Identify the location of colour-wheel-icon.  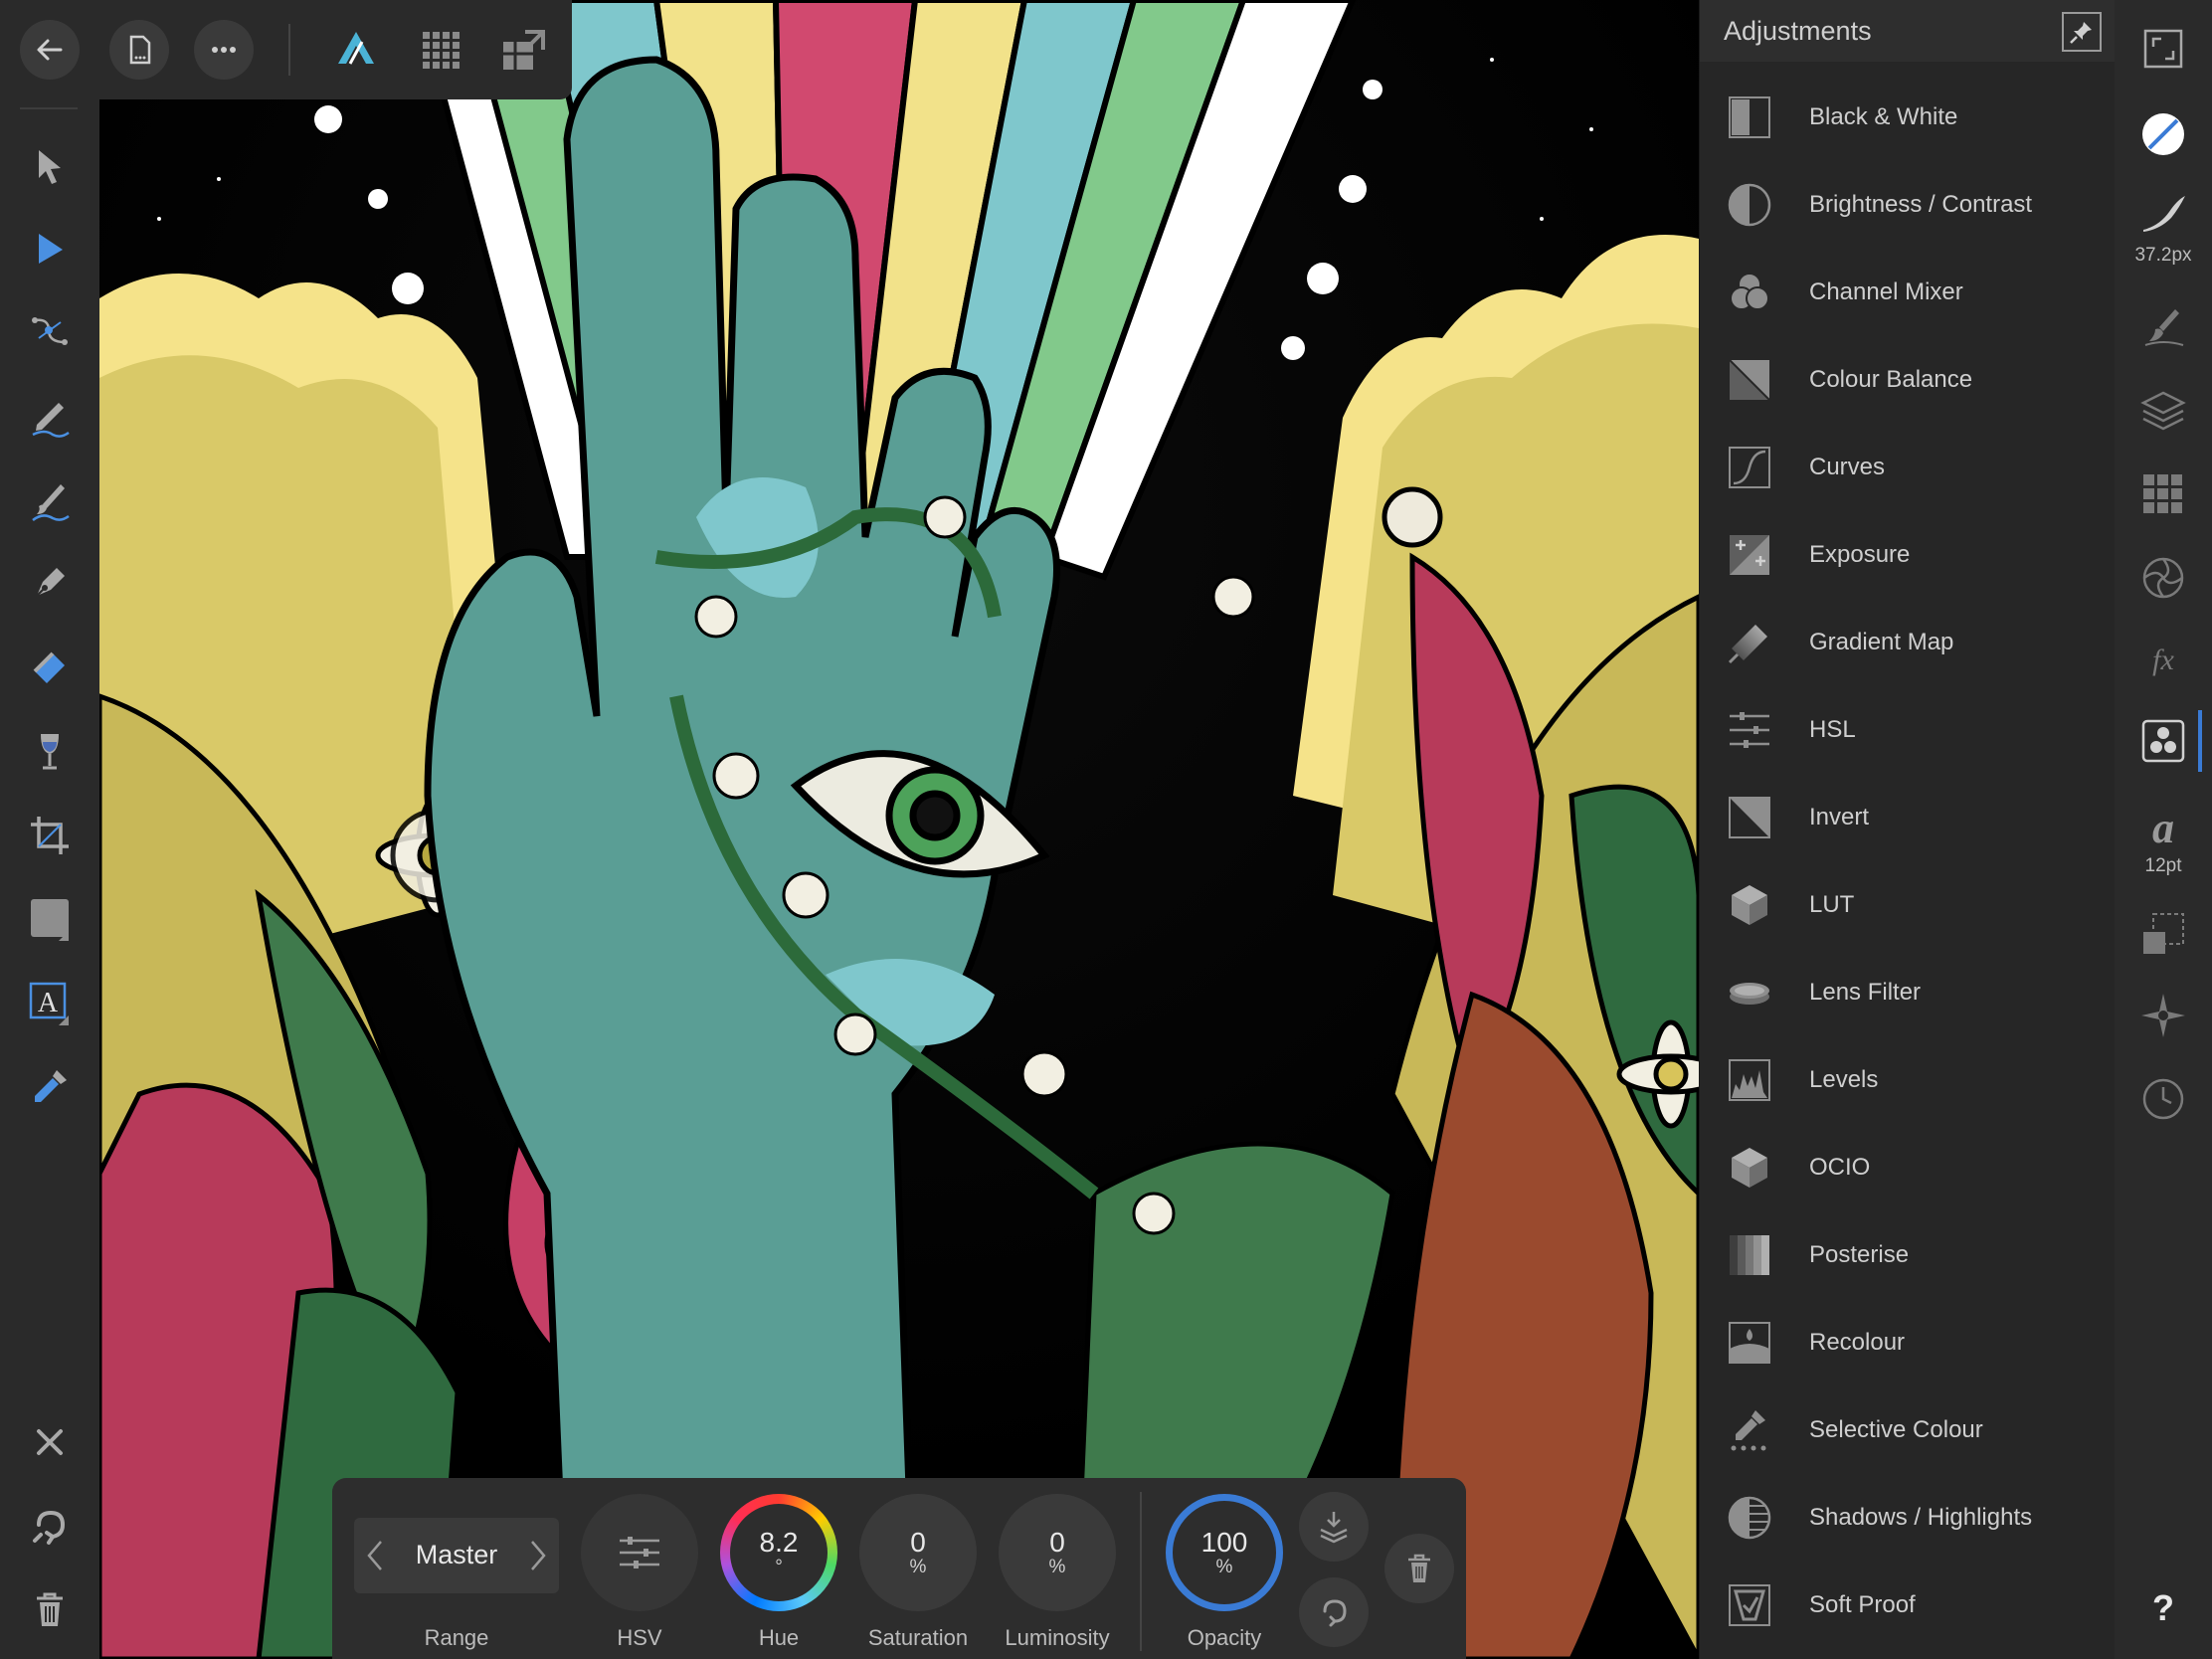
(2163, 578).